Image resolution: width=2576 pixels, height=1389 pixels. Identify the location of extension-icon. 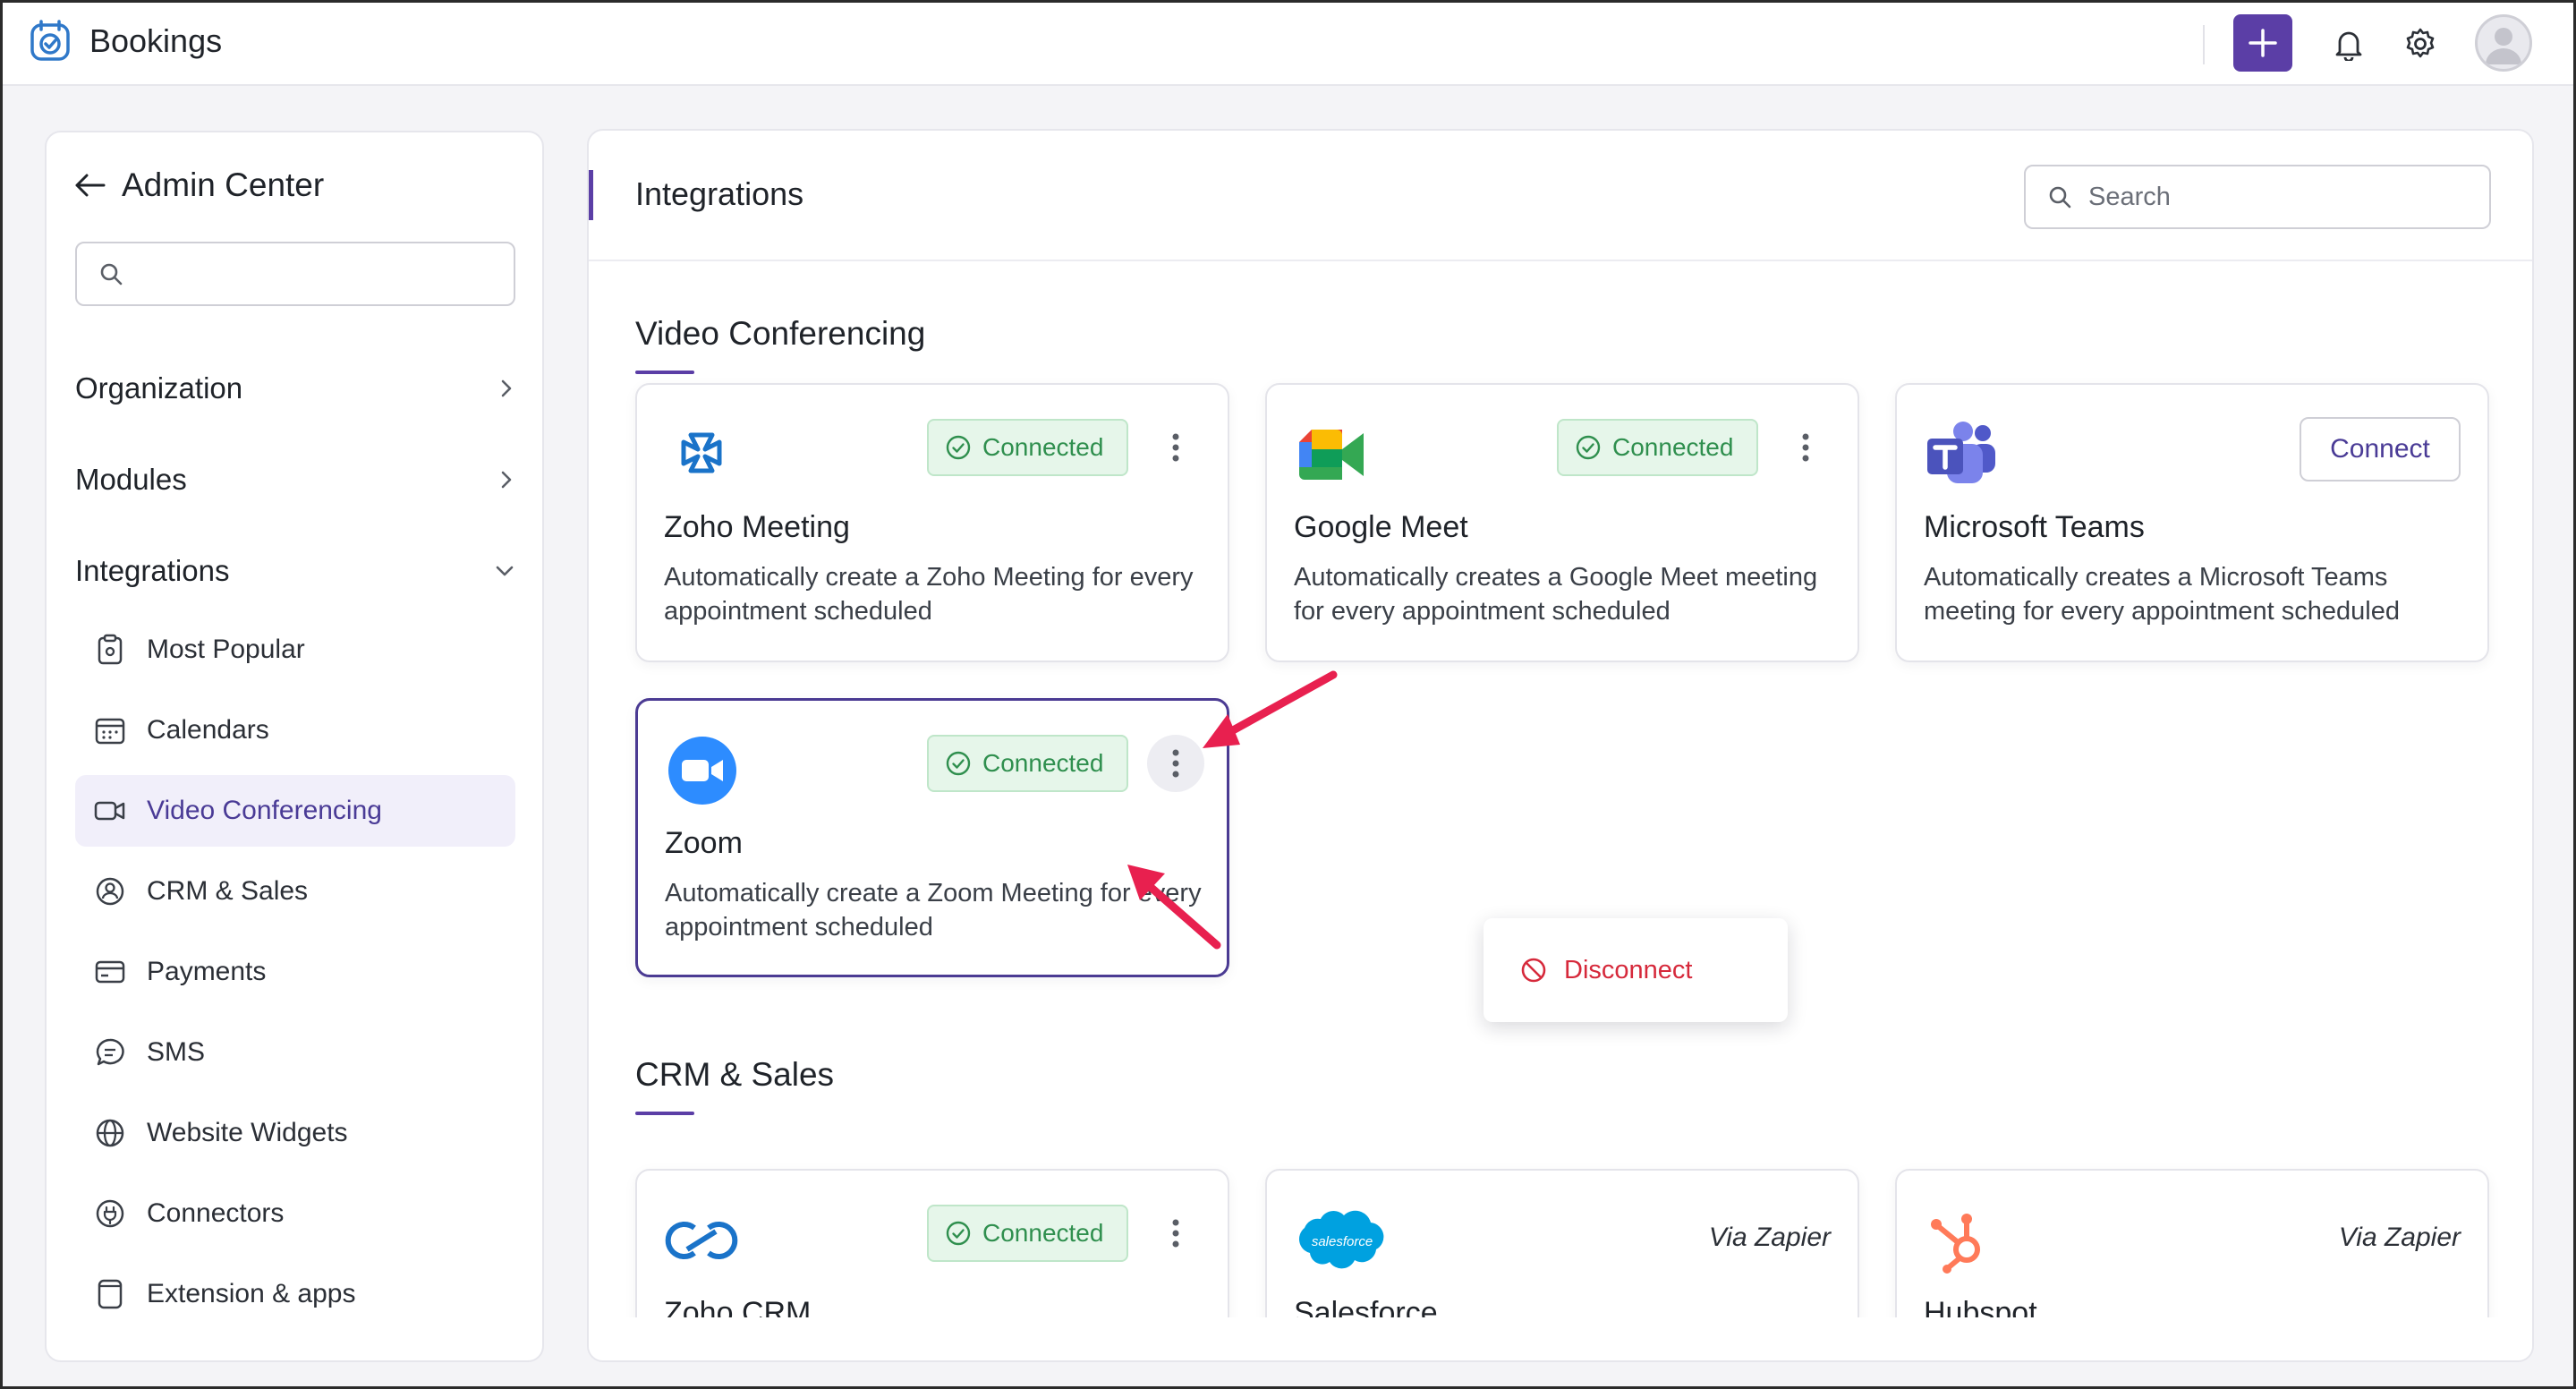
(110, 1294).